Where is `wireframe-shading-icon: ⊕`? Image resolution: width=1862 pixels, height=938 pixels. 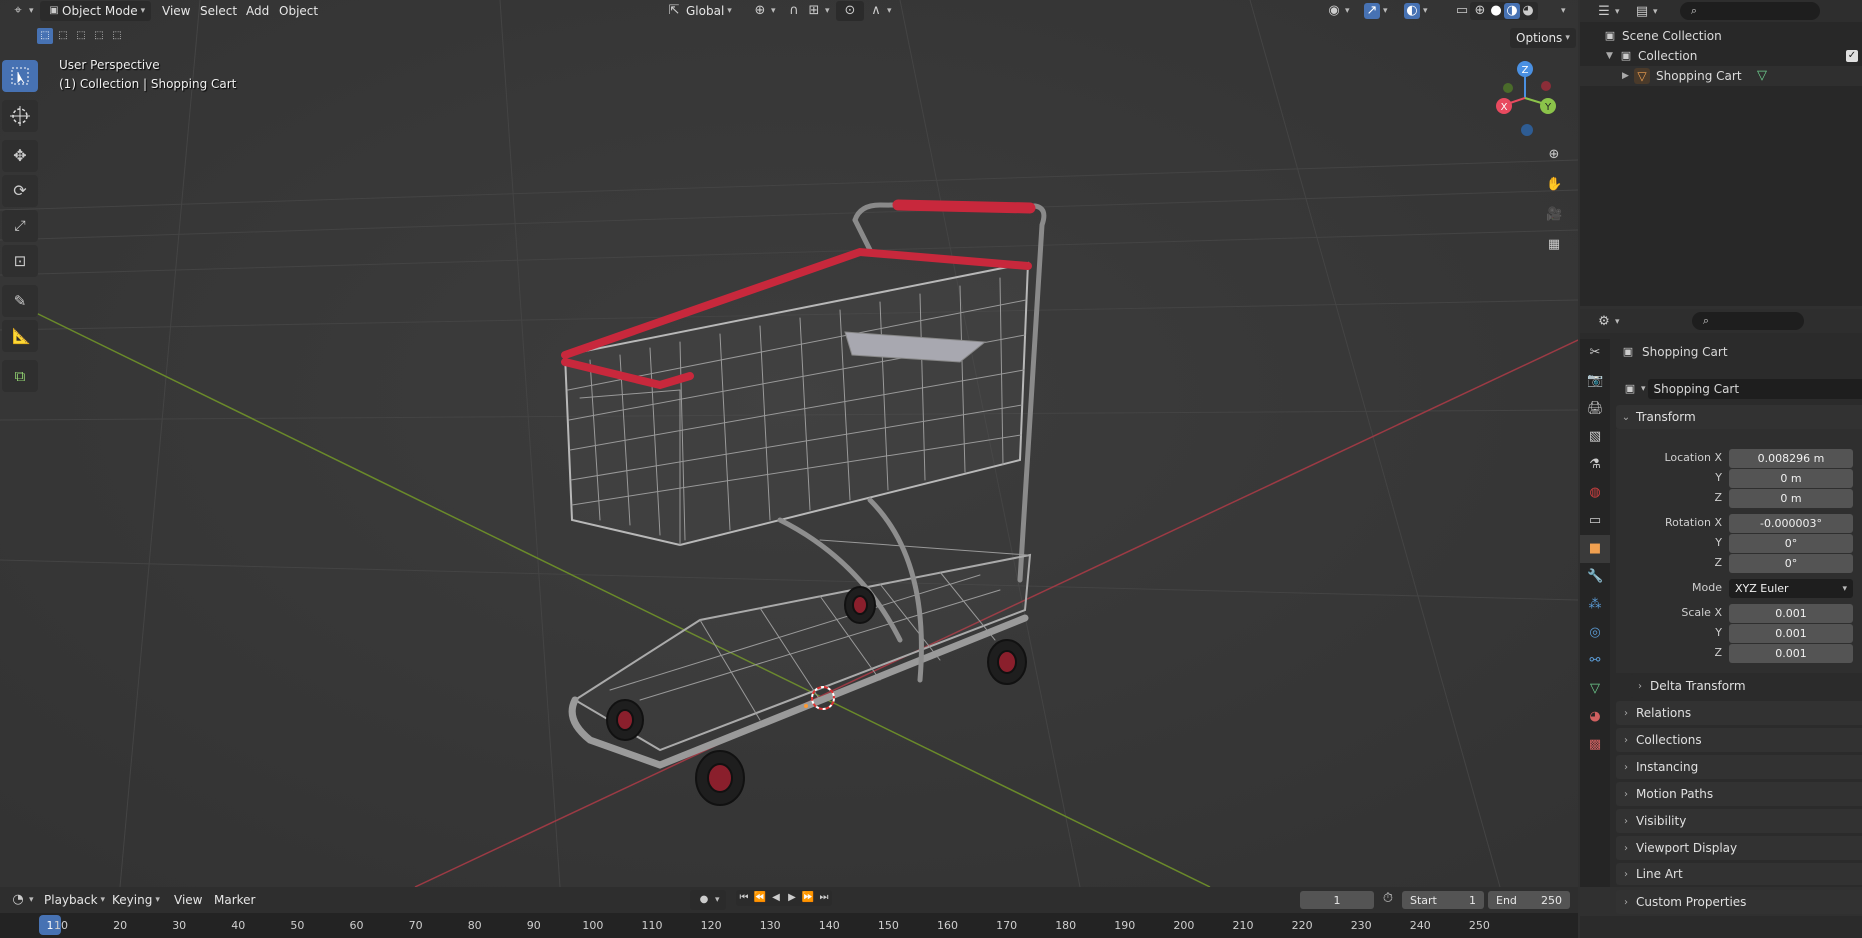 wireframe-shading-icon: ⊕ is located at coordinates (1480, 11).